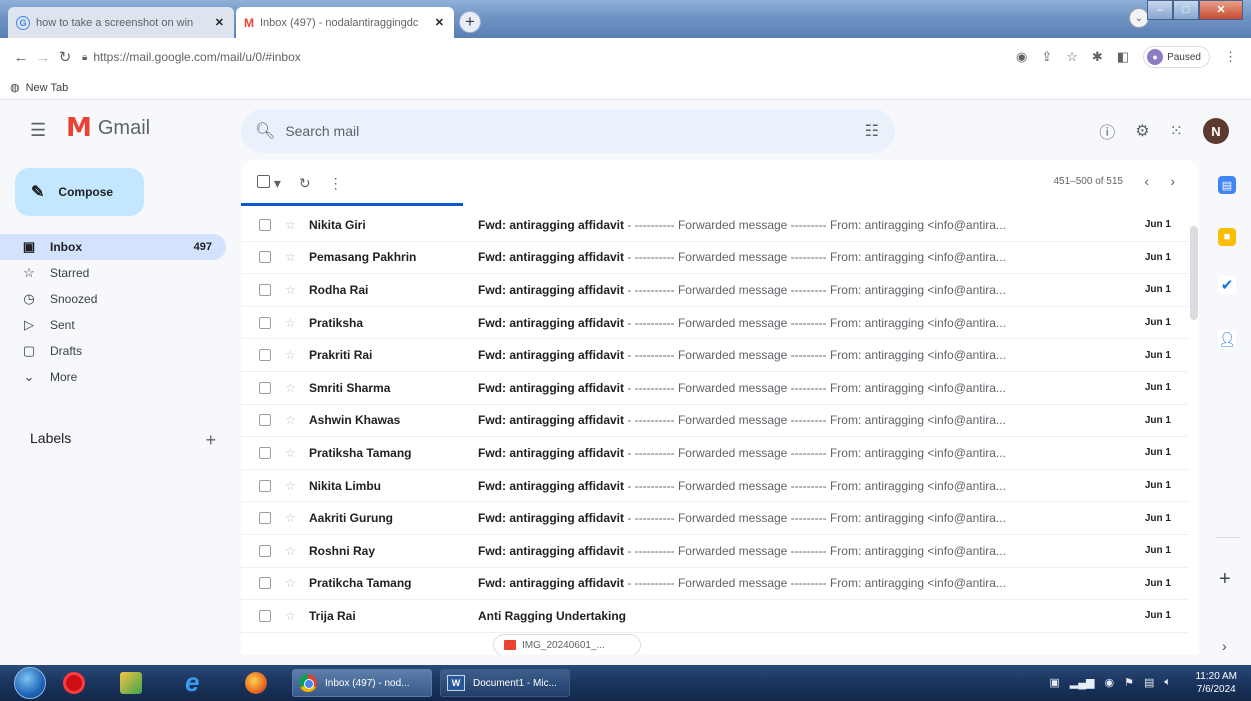 The width and height of the screenshot is (1251, 701). What do you see at coordinates (1146, 181) in the screenshot?
I see `prev-page-icon: ‹` at bounding box center [1146, 181].